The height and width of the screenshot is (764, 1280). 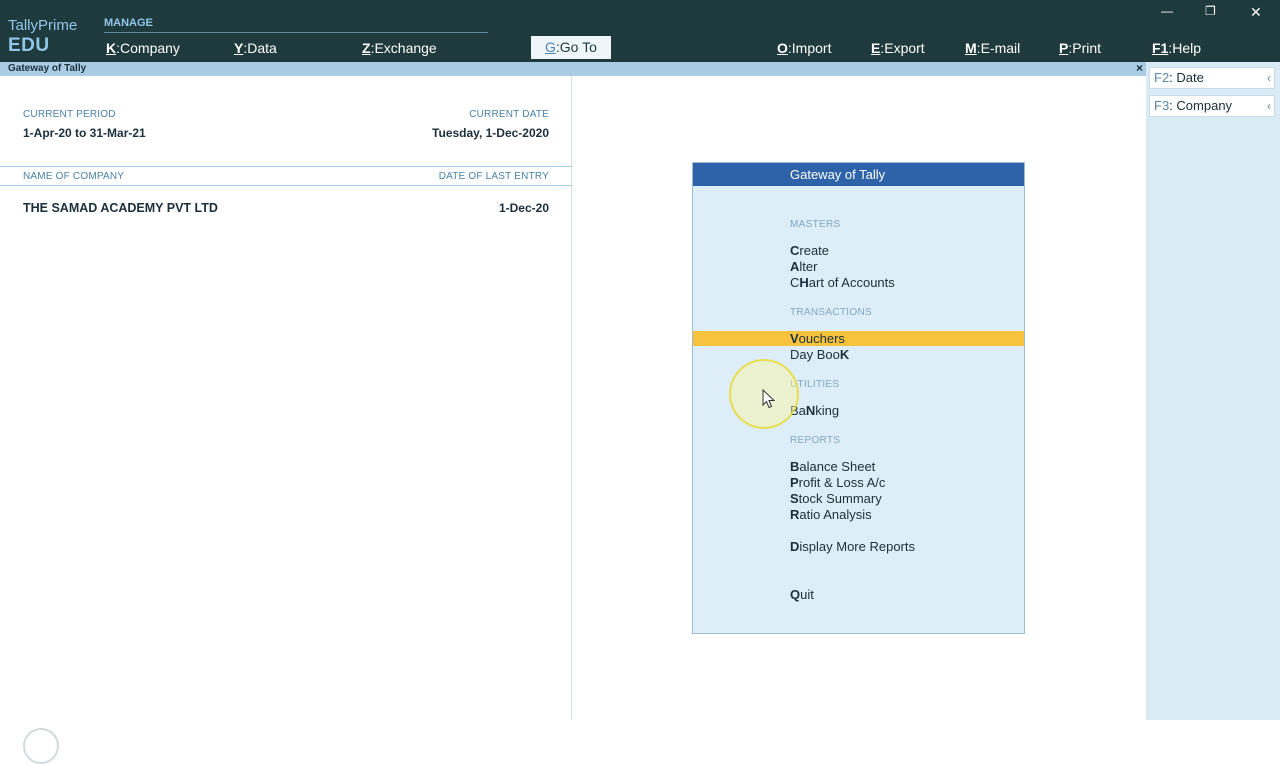 What do you see at coordinates (1080, 48) in the screenshot?
I see `menu-print: P:Print` at bounding box center [1080, 48].